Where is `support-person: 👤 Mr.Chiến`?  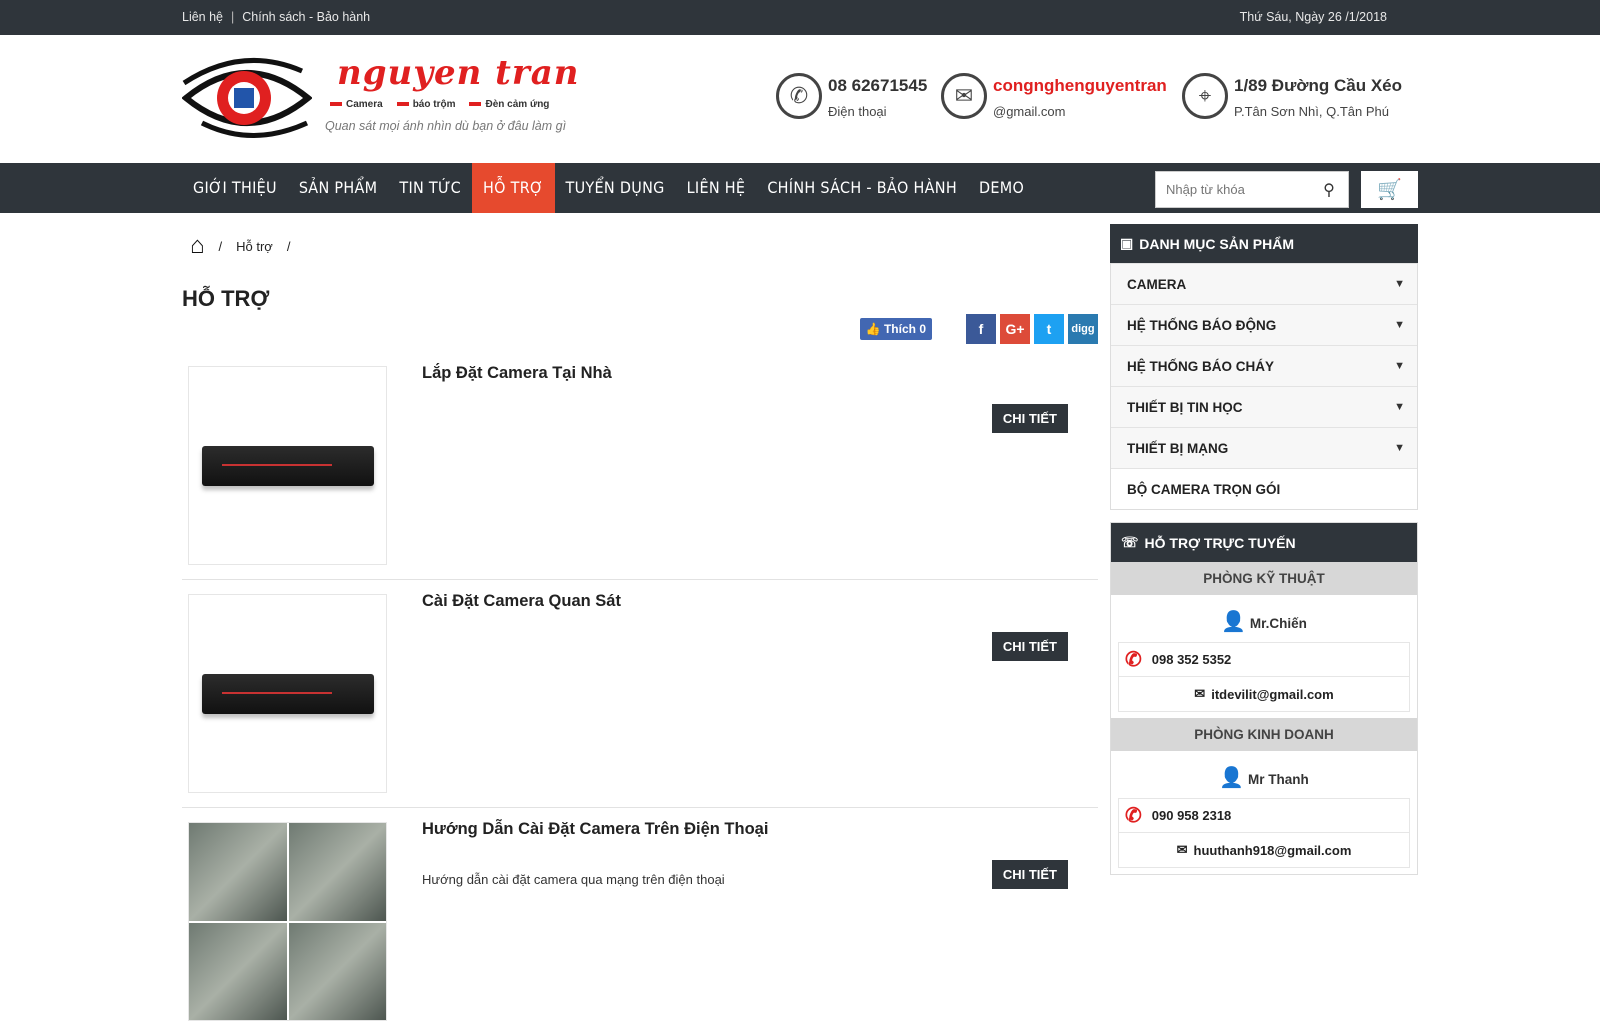
support-person: 👤 Mr.Chiến is located at coordinates (1264, 618).